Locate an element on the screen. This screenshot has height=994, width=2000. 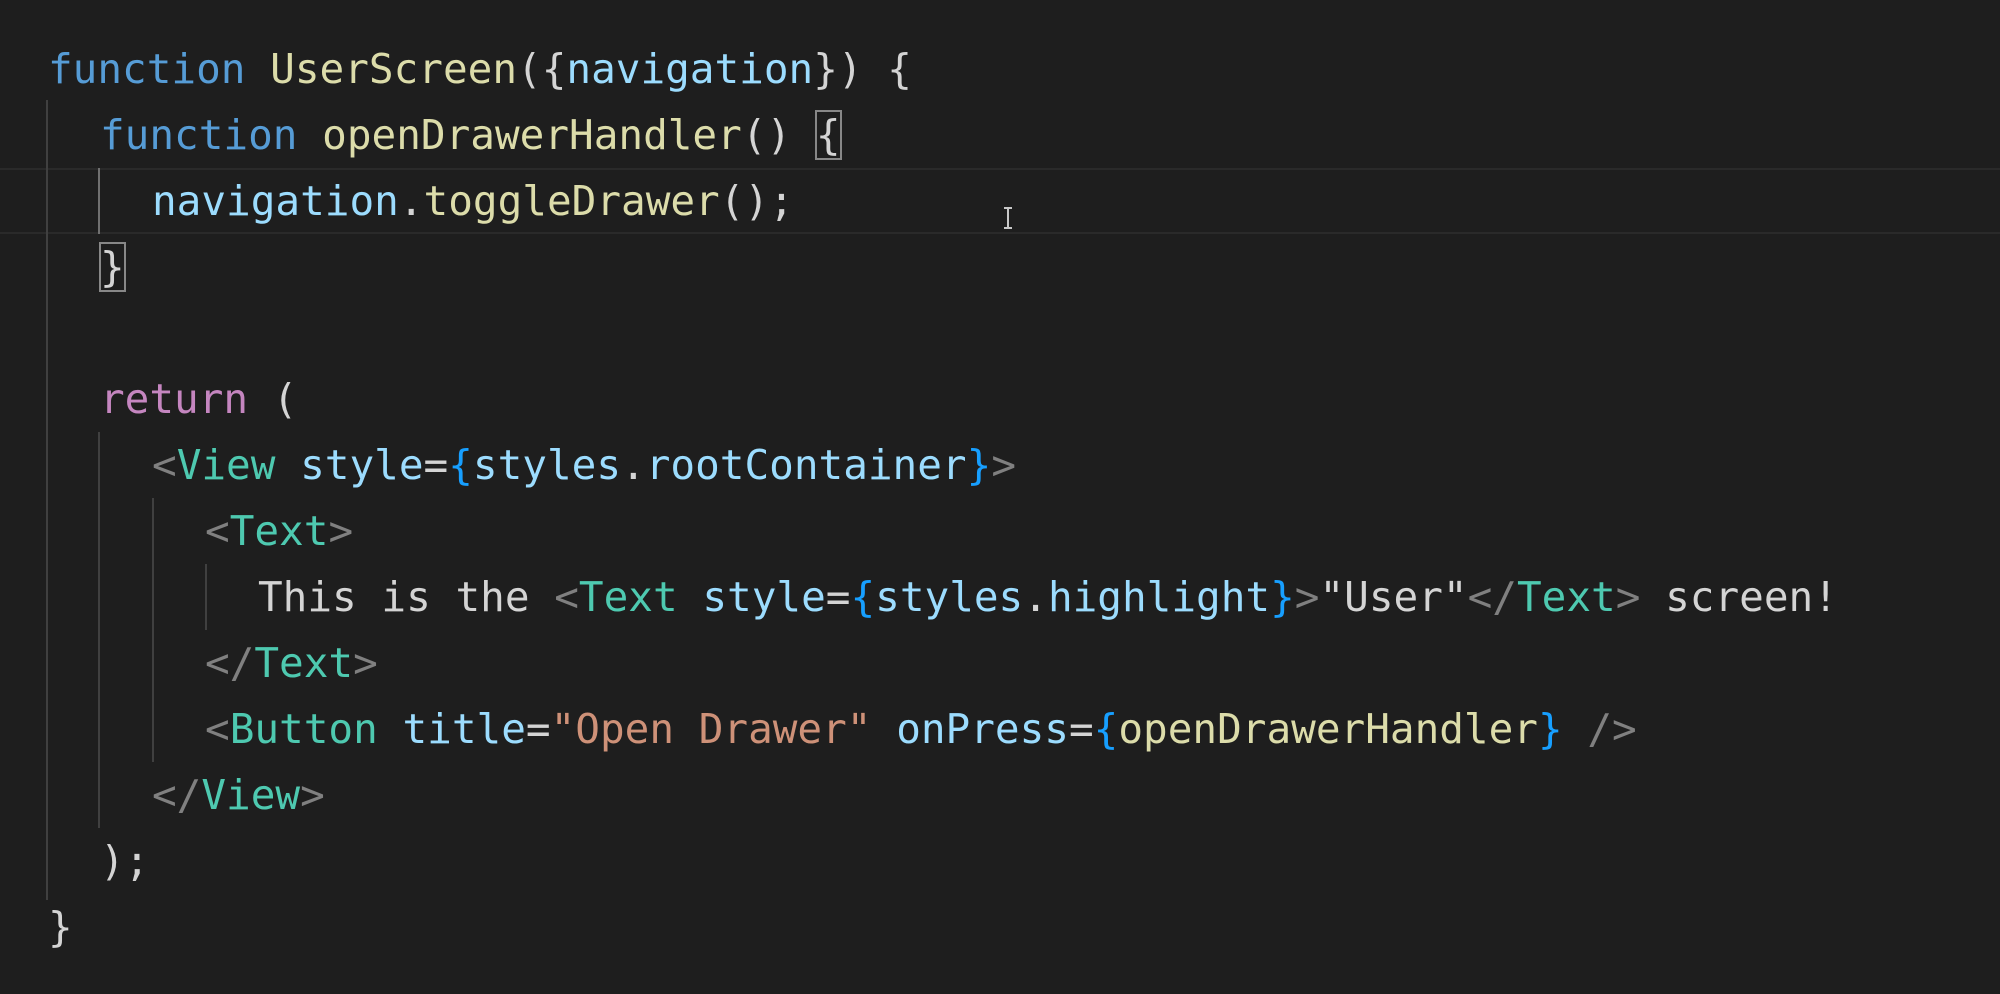
code-line-7: <Text> is located at coordinates (279, 531).